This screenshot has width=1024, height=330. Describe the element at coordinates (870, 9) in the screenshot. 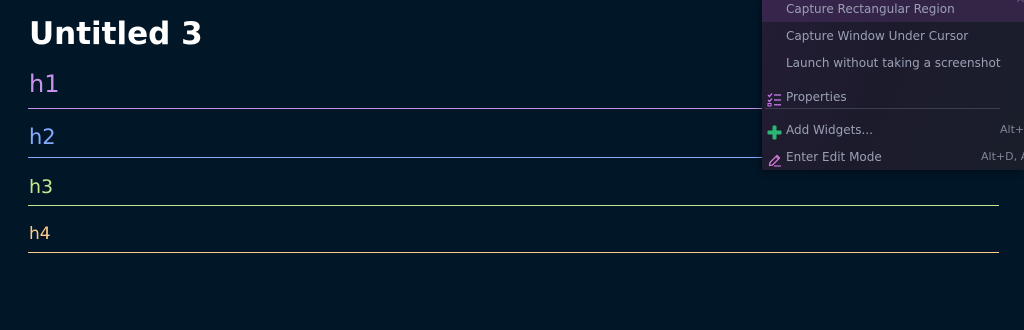

I see `menu-item-label: Capture Rectangular Region` at that location.